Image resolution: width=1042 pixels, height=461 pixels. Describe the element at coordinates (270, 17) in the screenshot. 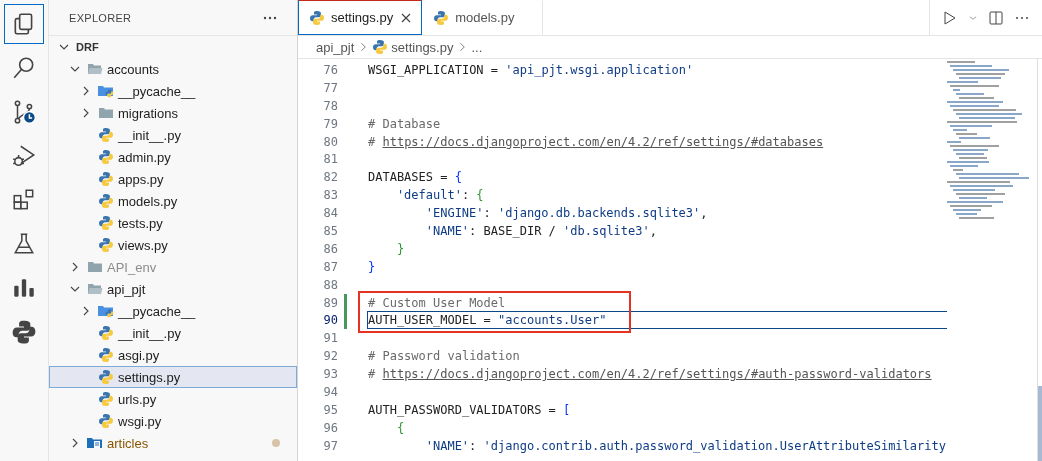

I see `more-actions-icon` at that location.